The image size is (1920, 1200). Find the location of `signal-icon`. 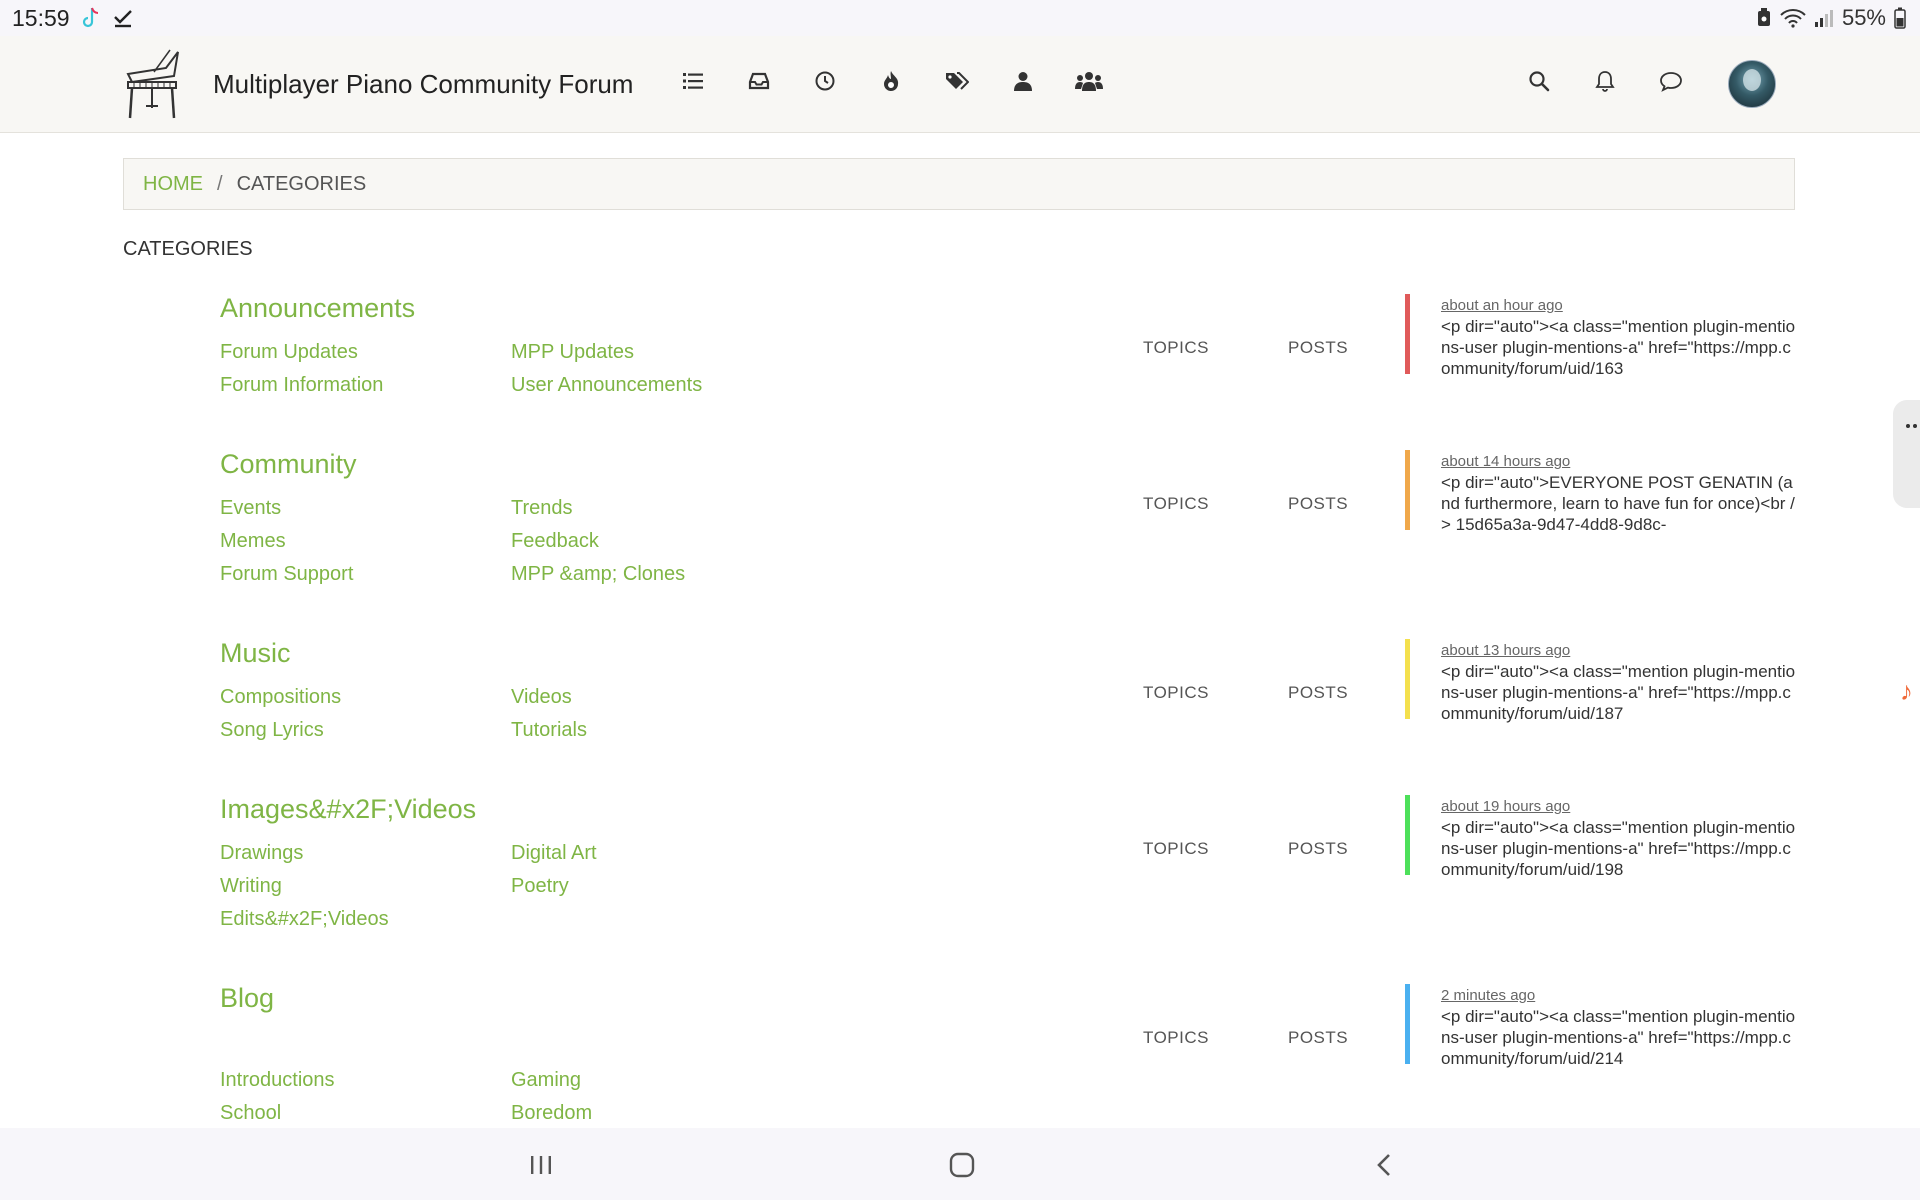

signal-icon is located at coordinates (1824, 18).